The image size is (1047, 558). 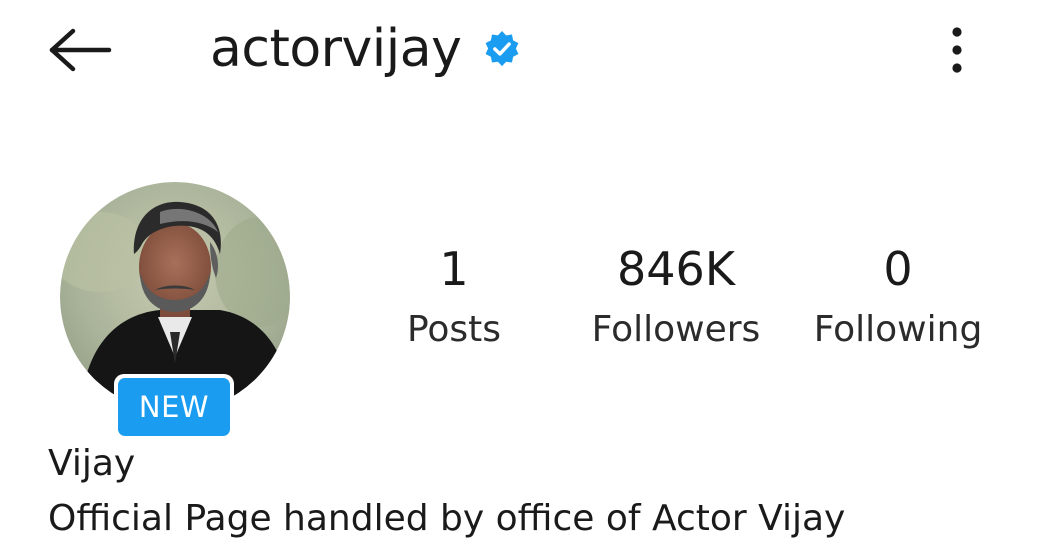 I want to click on back-button, so click(x=80, y=50).